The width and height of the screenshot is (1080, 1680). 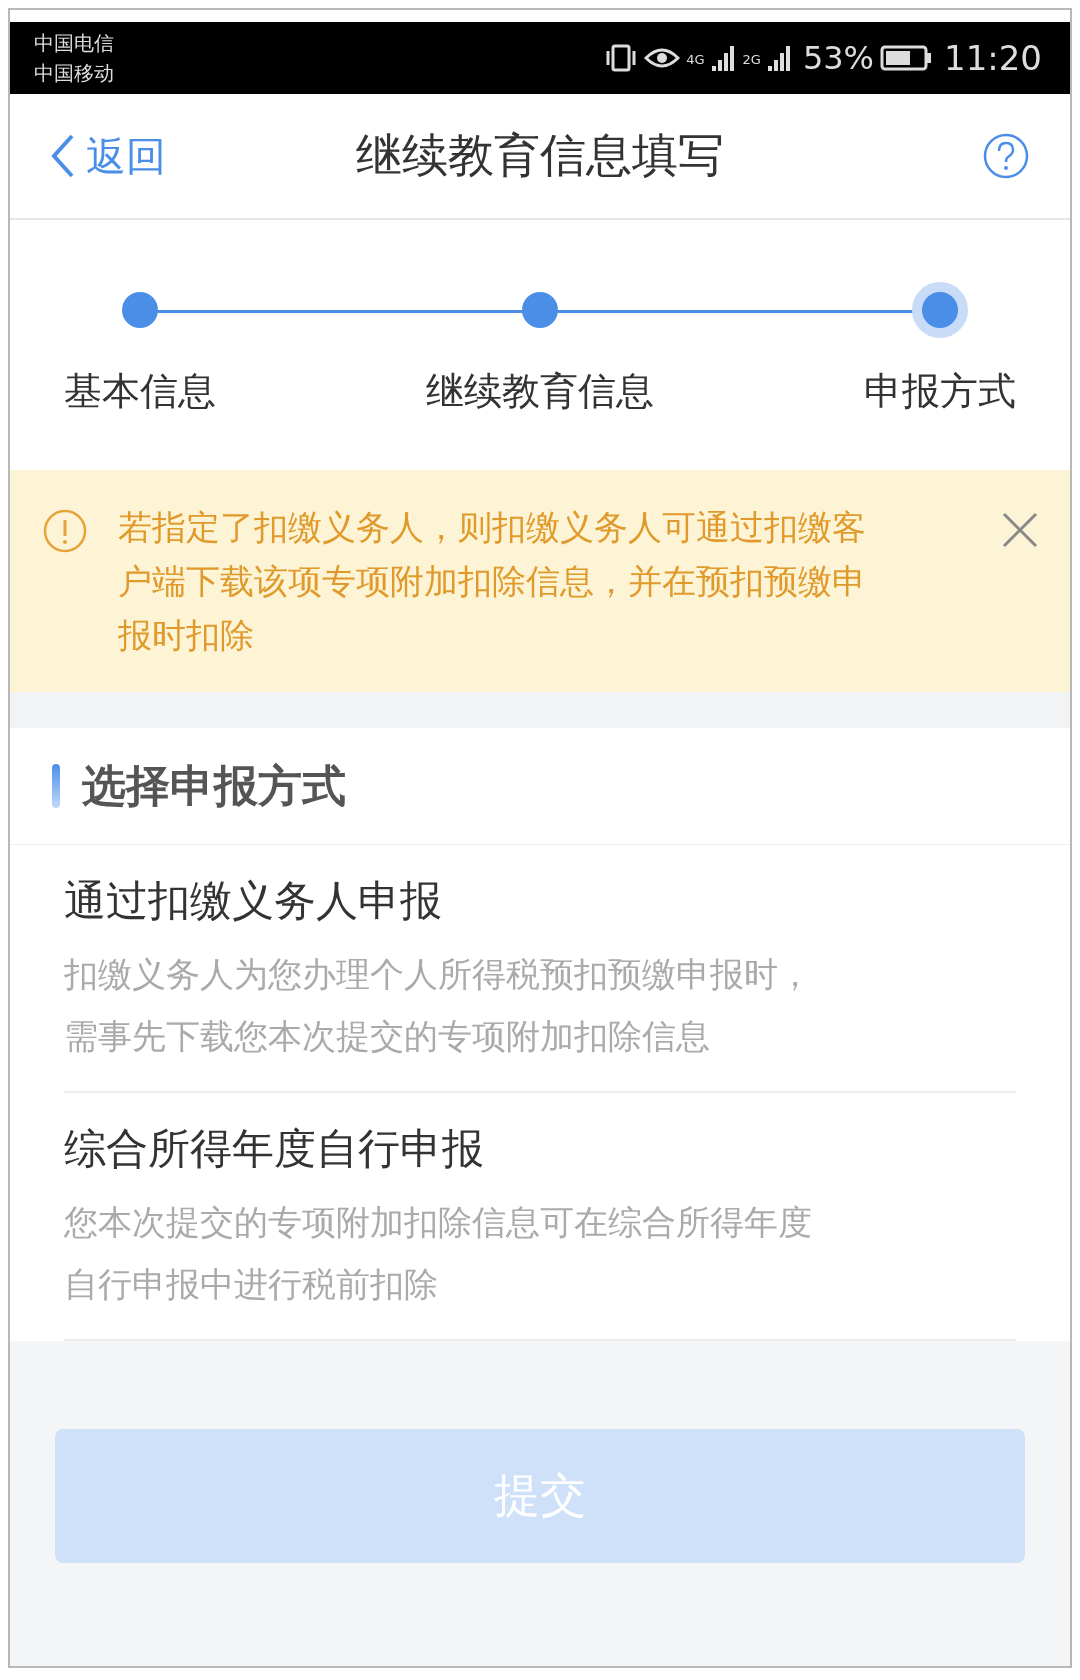 I want to click on step-label: 基本信息, so click(x=140, y=391).